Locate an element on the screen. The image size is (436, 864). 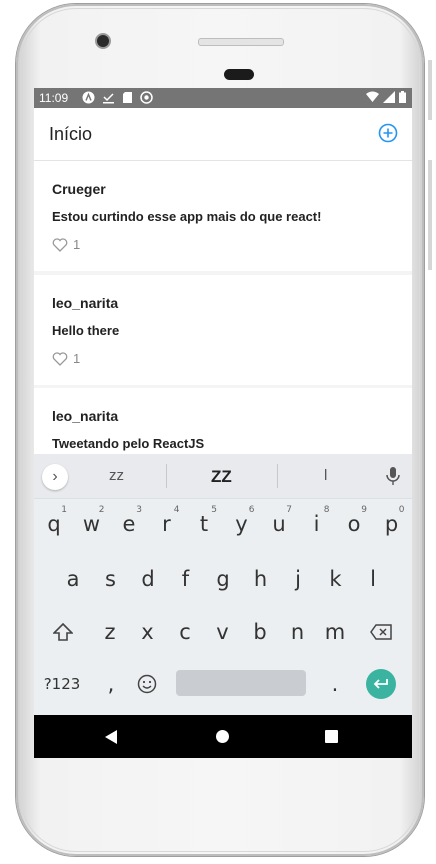
enter-icon is located at coordinates (380, 684).